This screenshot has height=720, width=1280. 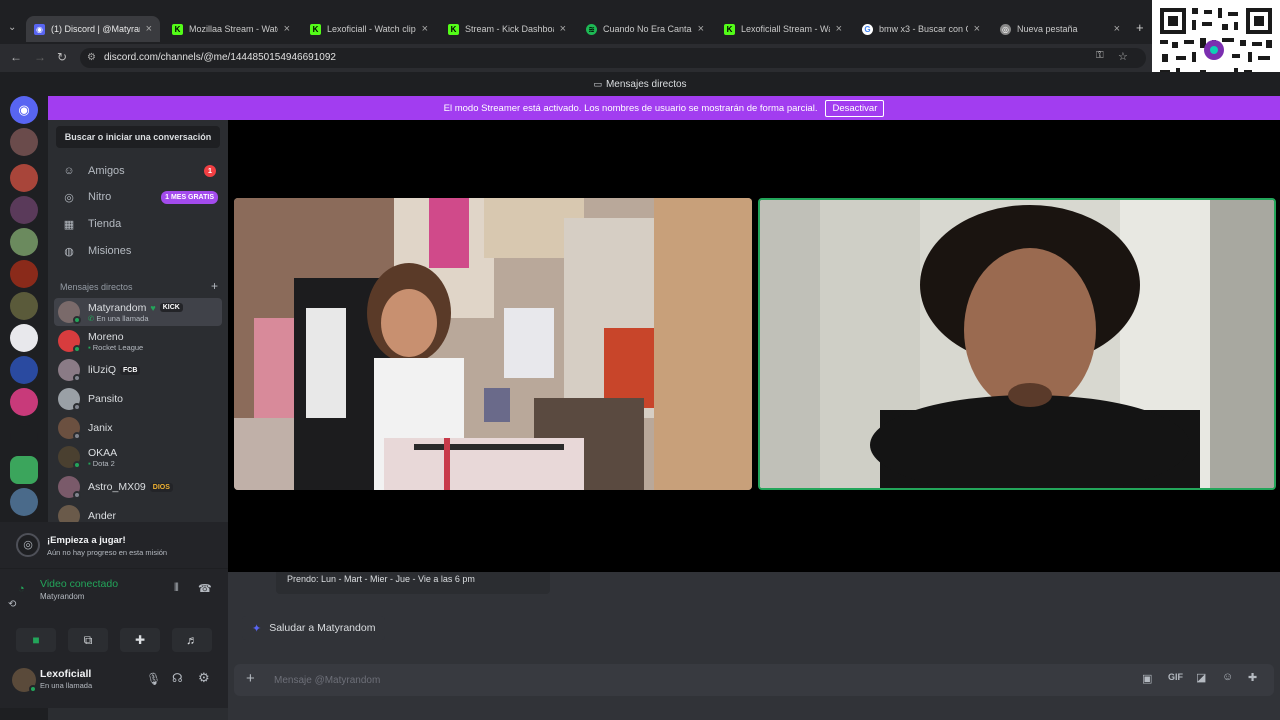 I want to click on dm-item-astro: Astro_MX09 DIOS, so click(x=138, y=487).